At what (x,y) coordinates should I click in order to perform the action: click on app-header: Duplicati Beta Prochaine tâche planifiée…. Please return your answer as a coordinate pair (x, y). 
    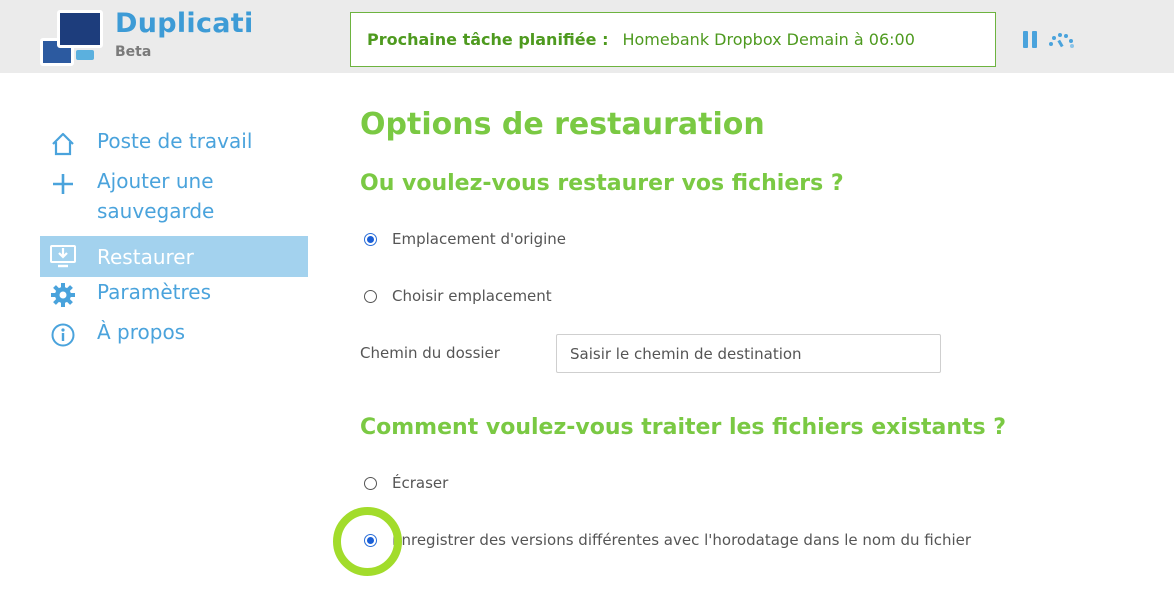
    Looking at the image, I should click on (587, 36).